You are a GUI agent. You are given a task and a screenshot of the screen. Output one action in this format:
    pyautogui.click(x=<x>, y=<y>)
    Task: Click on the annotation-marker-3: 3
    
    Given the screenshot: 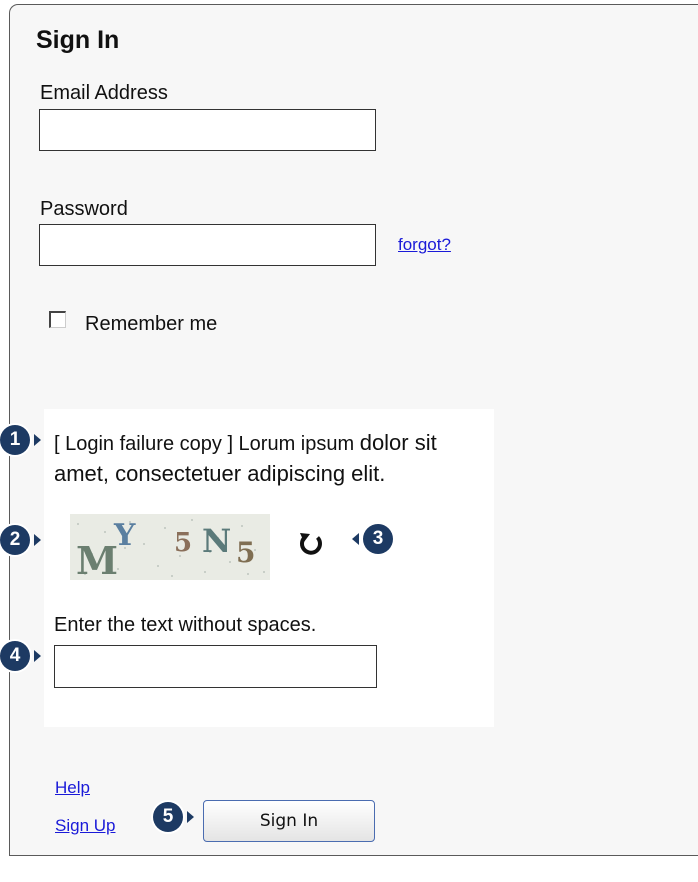 What is the action you would take?
    pyautogui.click(x=378, y=539)
    